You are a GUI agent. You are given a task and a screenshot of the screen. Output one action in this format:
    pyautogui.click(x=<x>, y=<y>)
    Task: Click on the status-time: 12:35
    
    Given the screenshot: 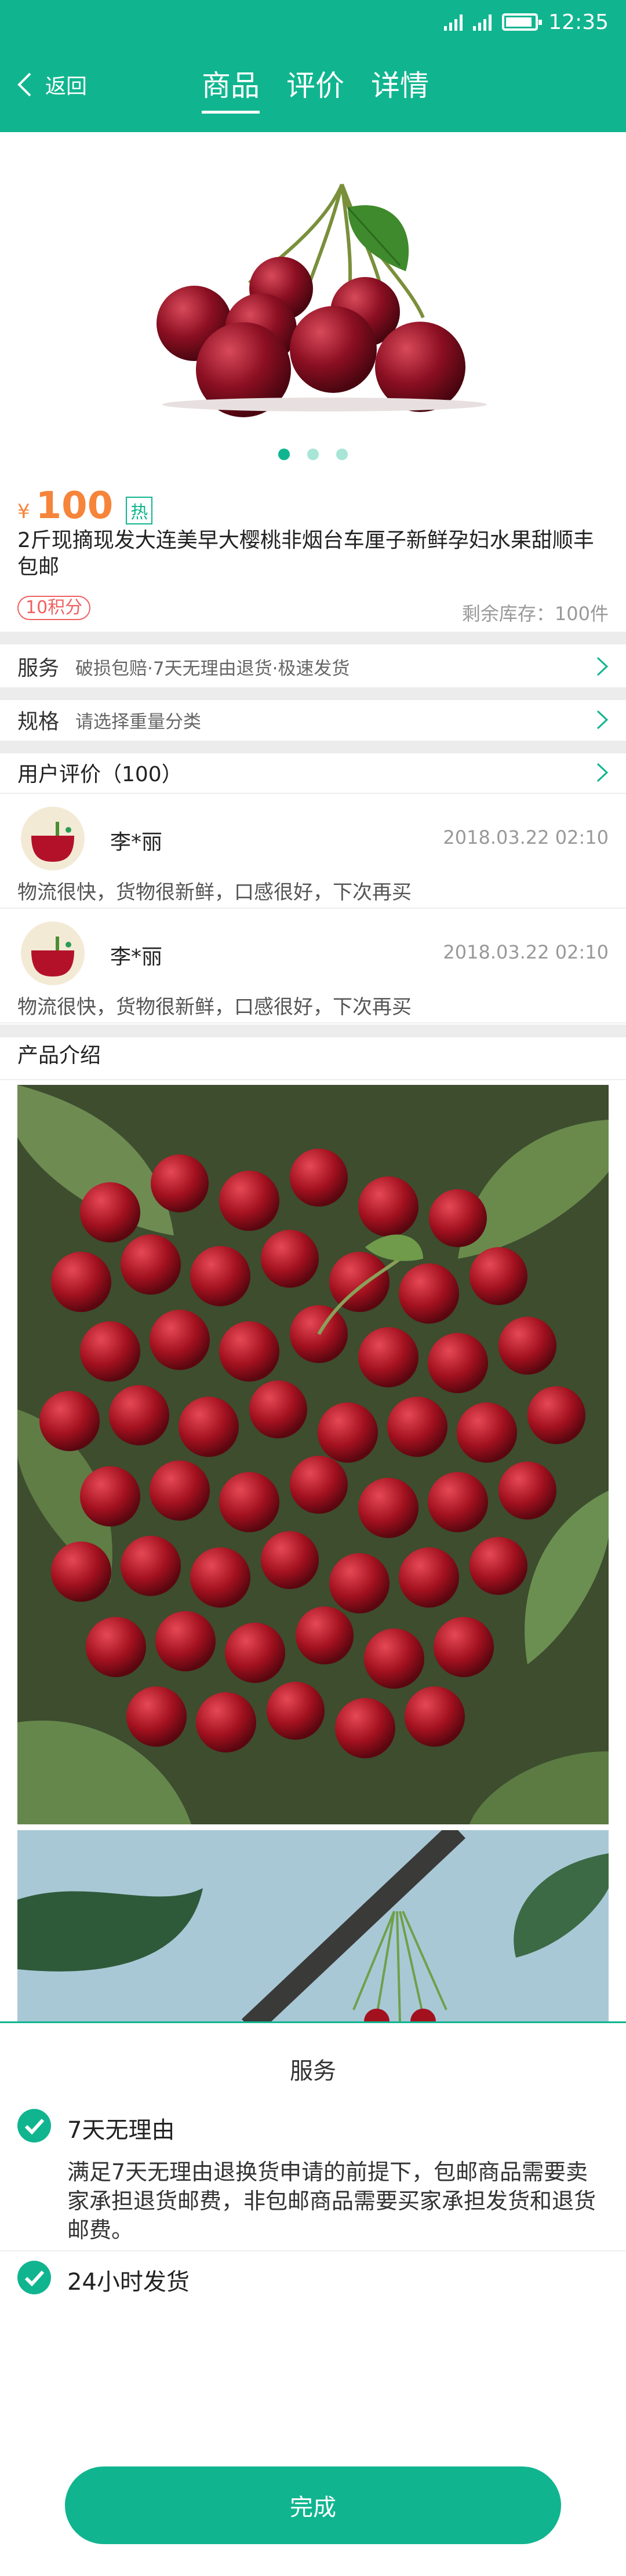 What is the action you would take?
    pyautogui.click(x=578, y=22)
    